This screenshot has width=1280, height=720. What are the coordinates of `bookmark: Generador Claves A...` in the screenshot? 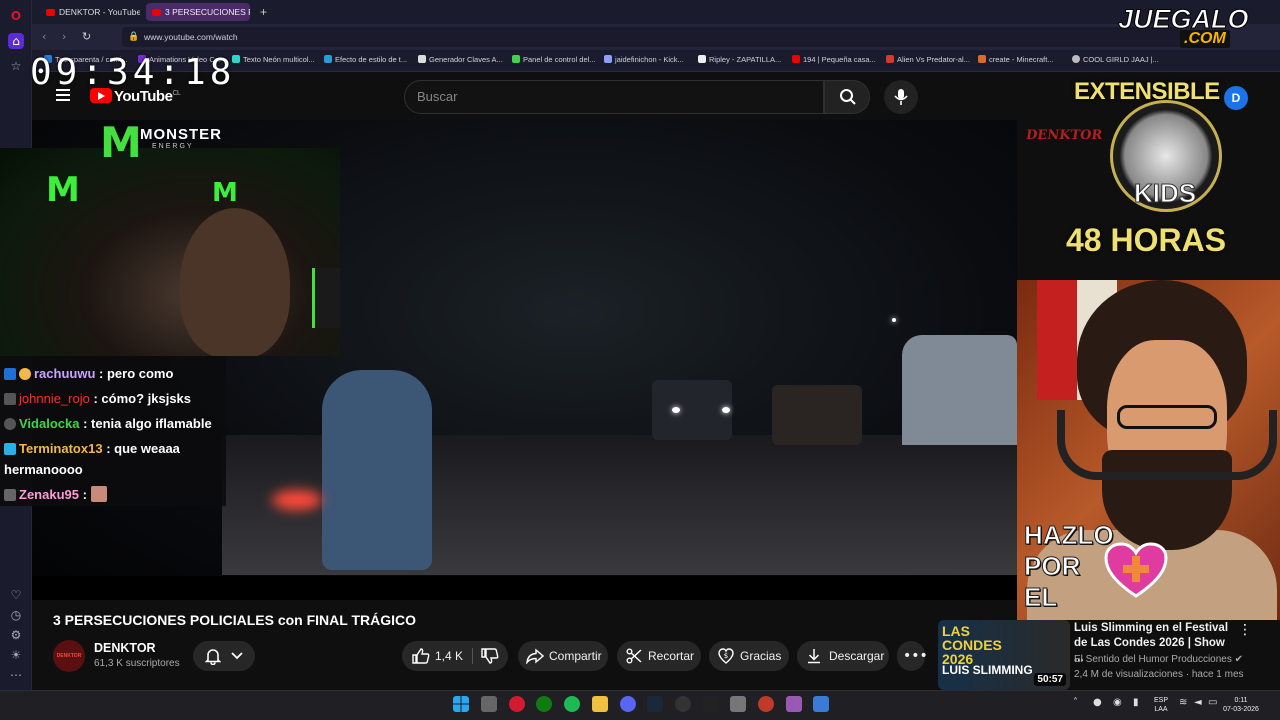 It's located at (460, 59).